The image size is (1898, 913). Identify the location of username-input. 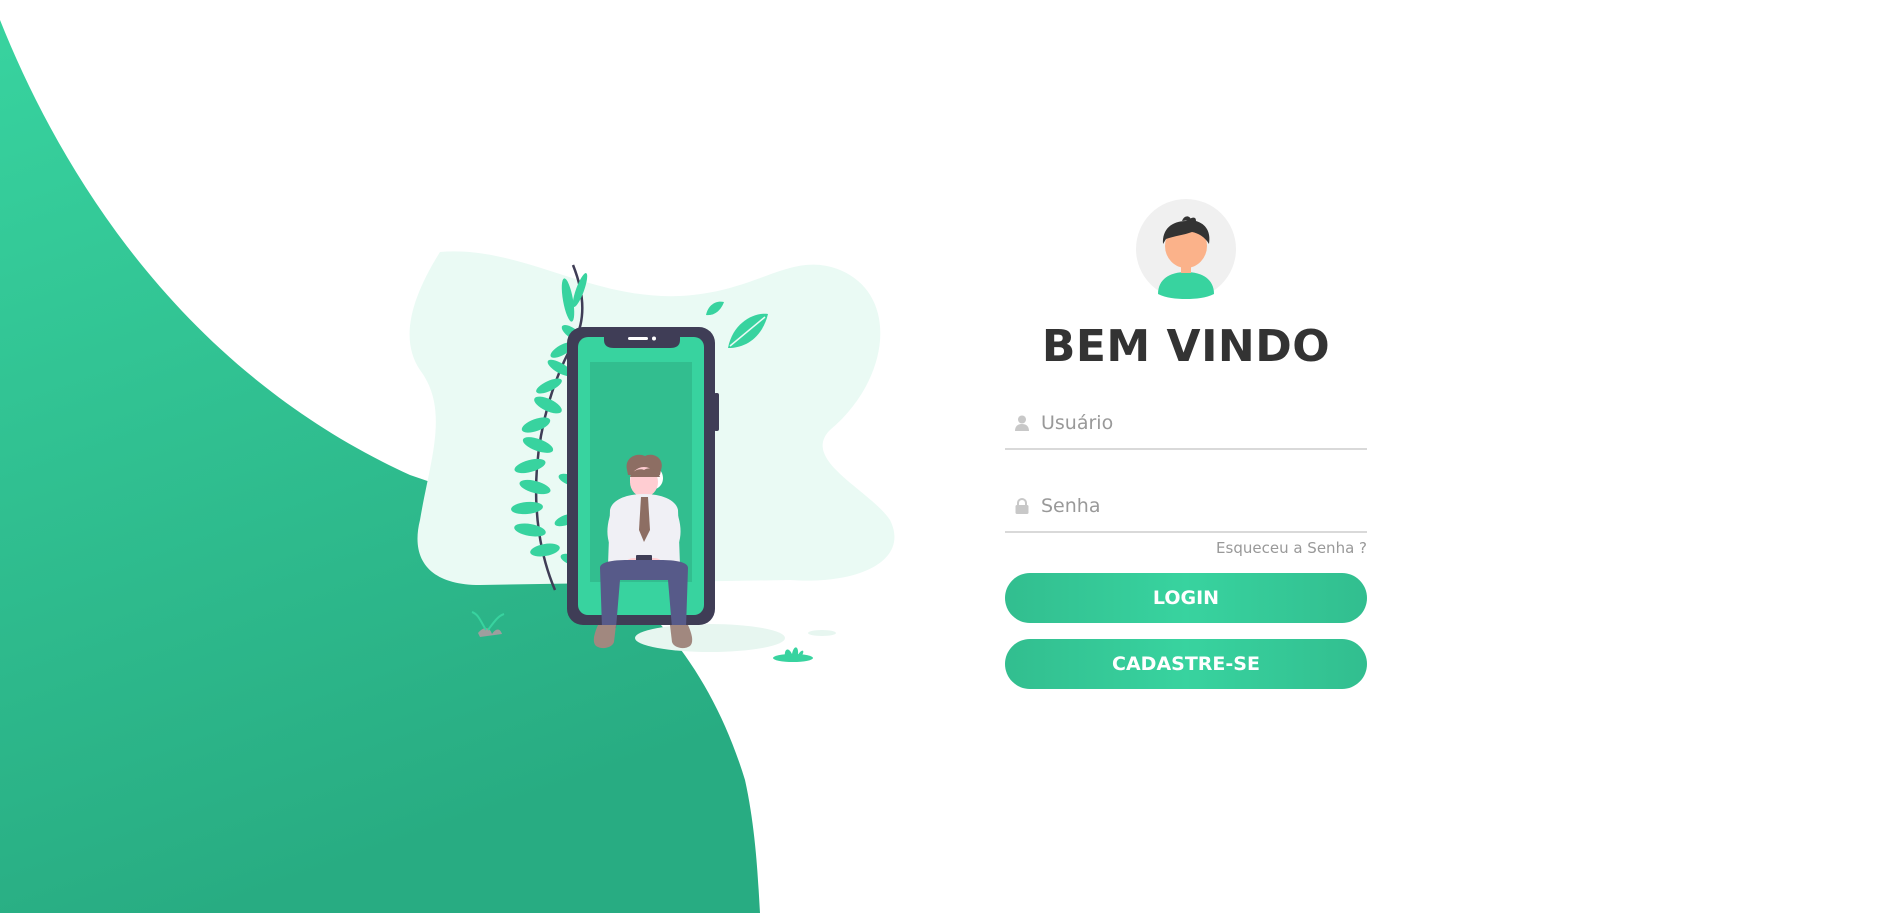
(1191, 423).